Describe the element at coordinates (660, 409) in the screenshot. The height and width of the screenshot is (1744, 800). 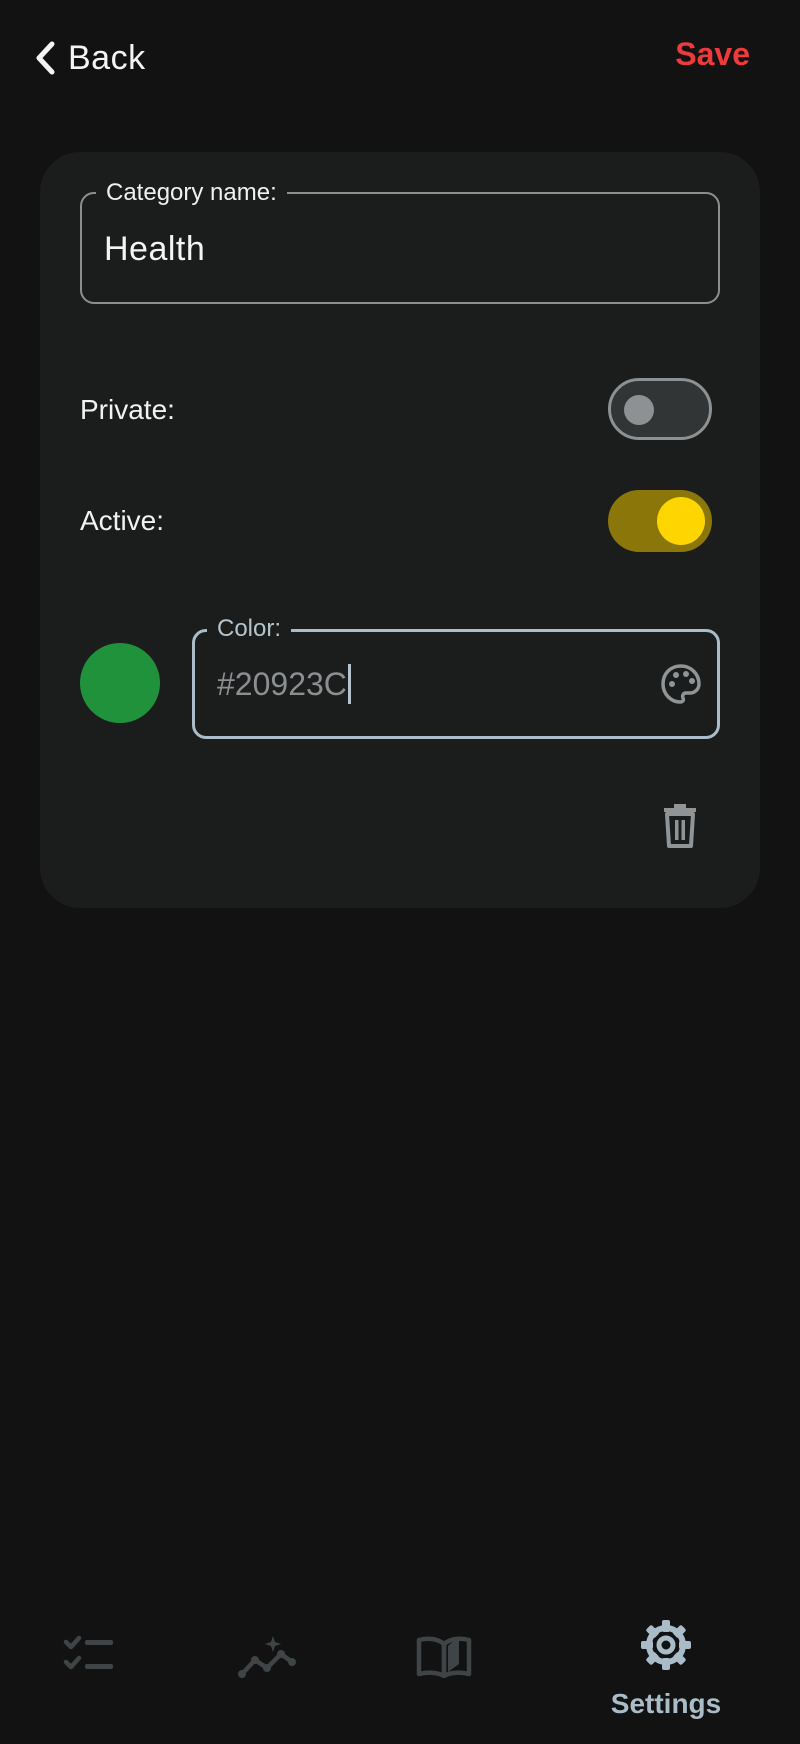
I see `private-toggle` at that location.